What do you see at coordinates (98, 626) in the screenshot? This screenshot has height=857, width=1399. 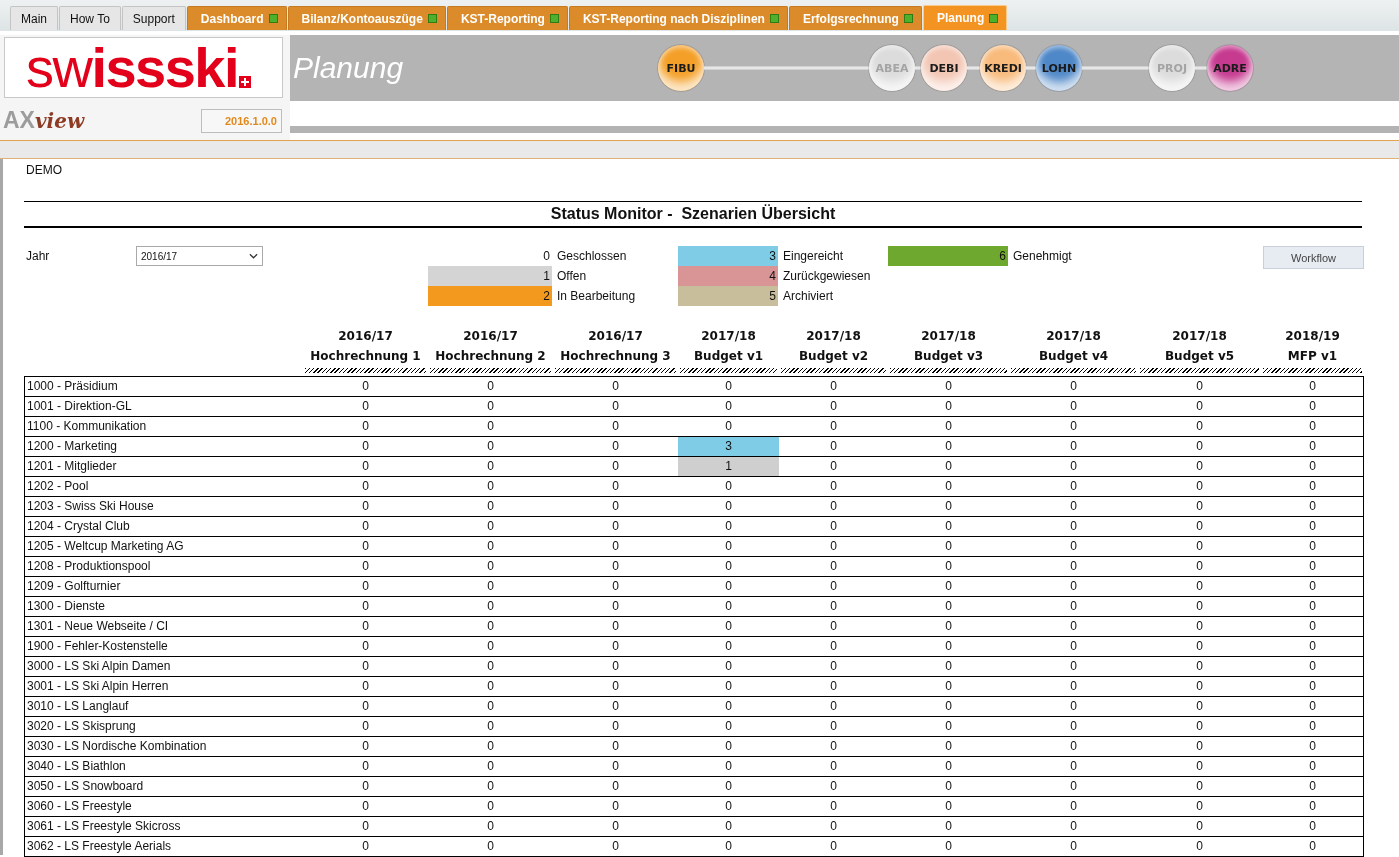 I see `row-label: 1301 - Neue Webseite / CI` at bounding box center [98, 626].